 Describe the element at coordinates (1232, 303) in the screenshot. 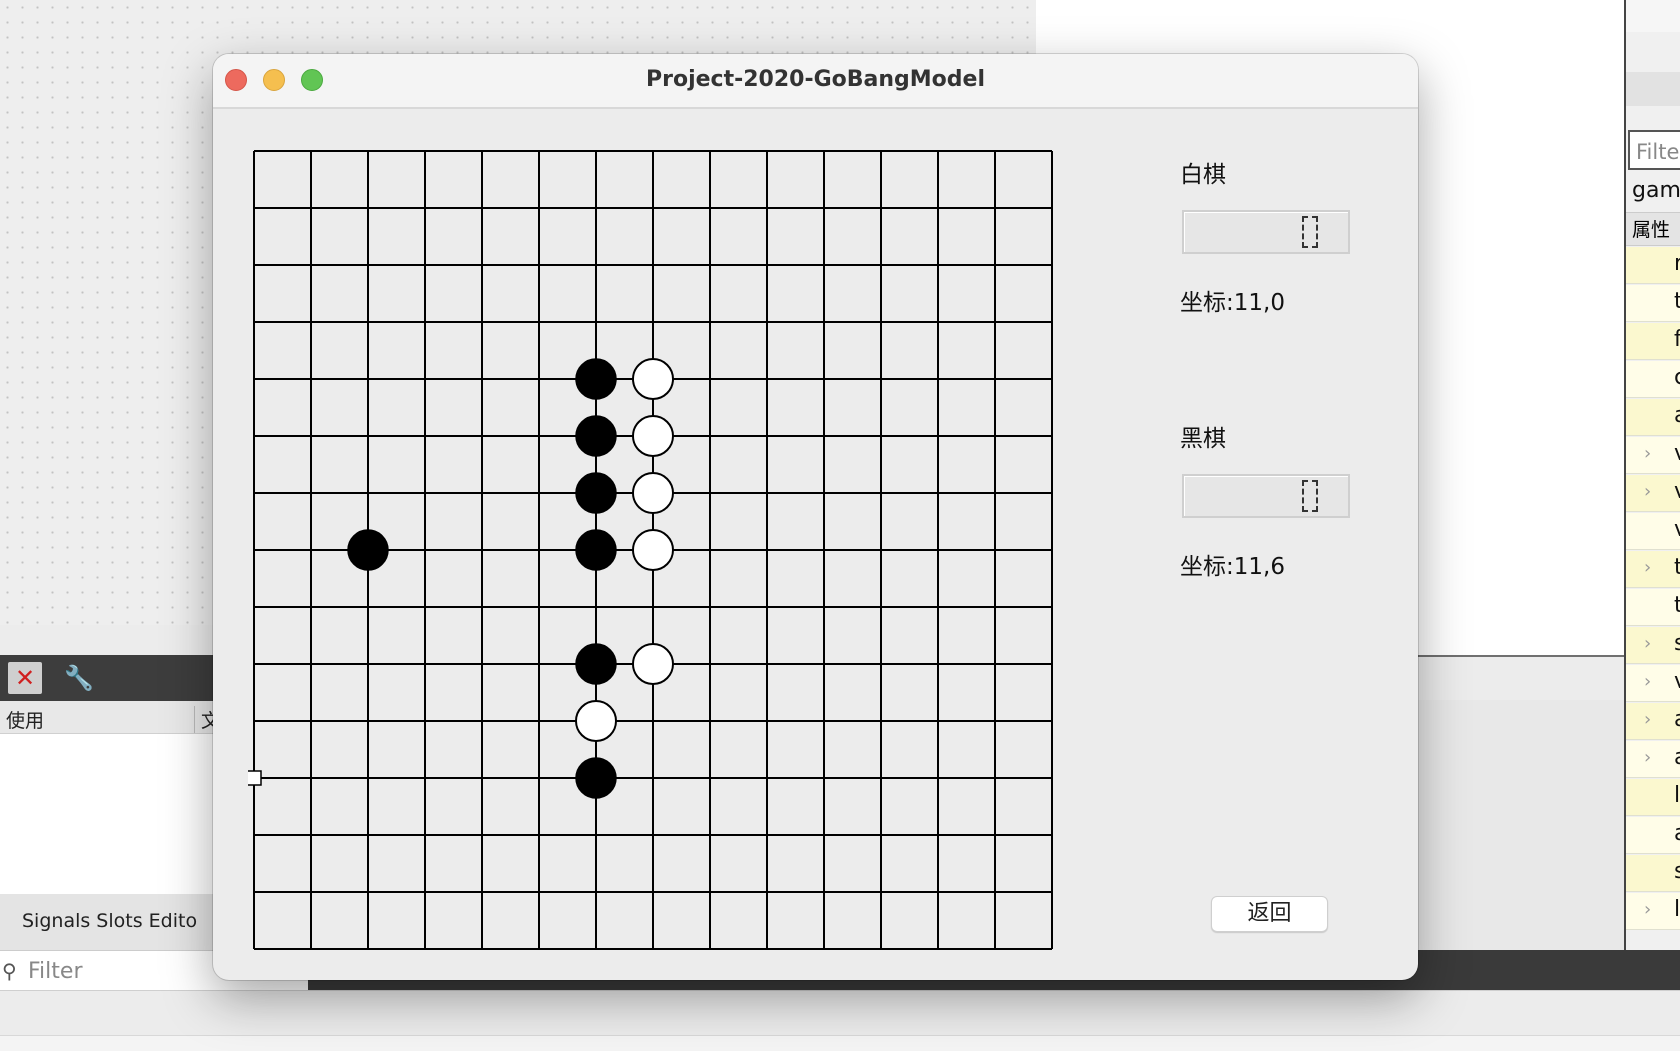

I see `white-coordinate: 坐标:11,0` at that location.